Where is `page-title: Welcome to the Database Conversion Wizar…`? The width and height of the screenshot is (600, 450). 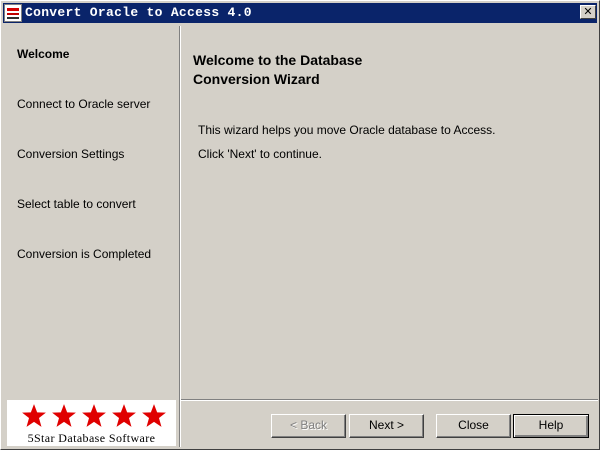
page-title: Welcome to the Database Conversion Wizar… is located at coordinates (343, 70).